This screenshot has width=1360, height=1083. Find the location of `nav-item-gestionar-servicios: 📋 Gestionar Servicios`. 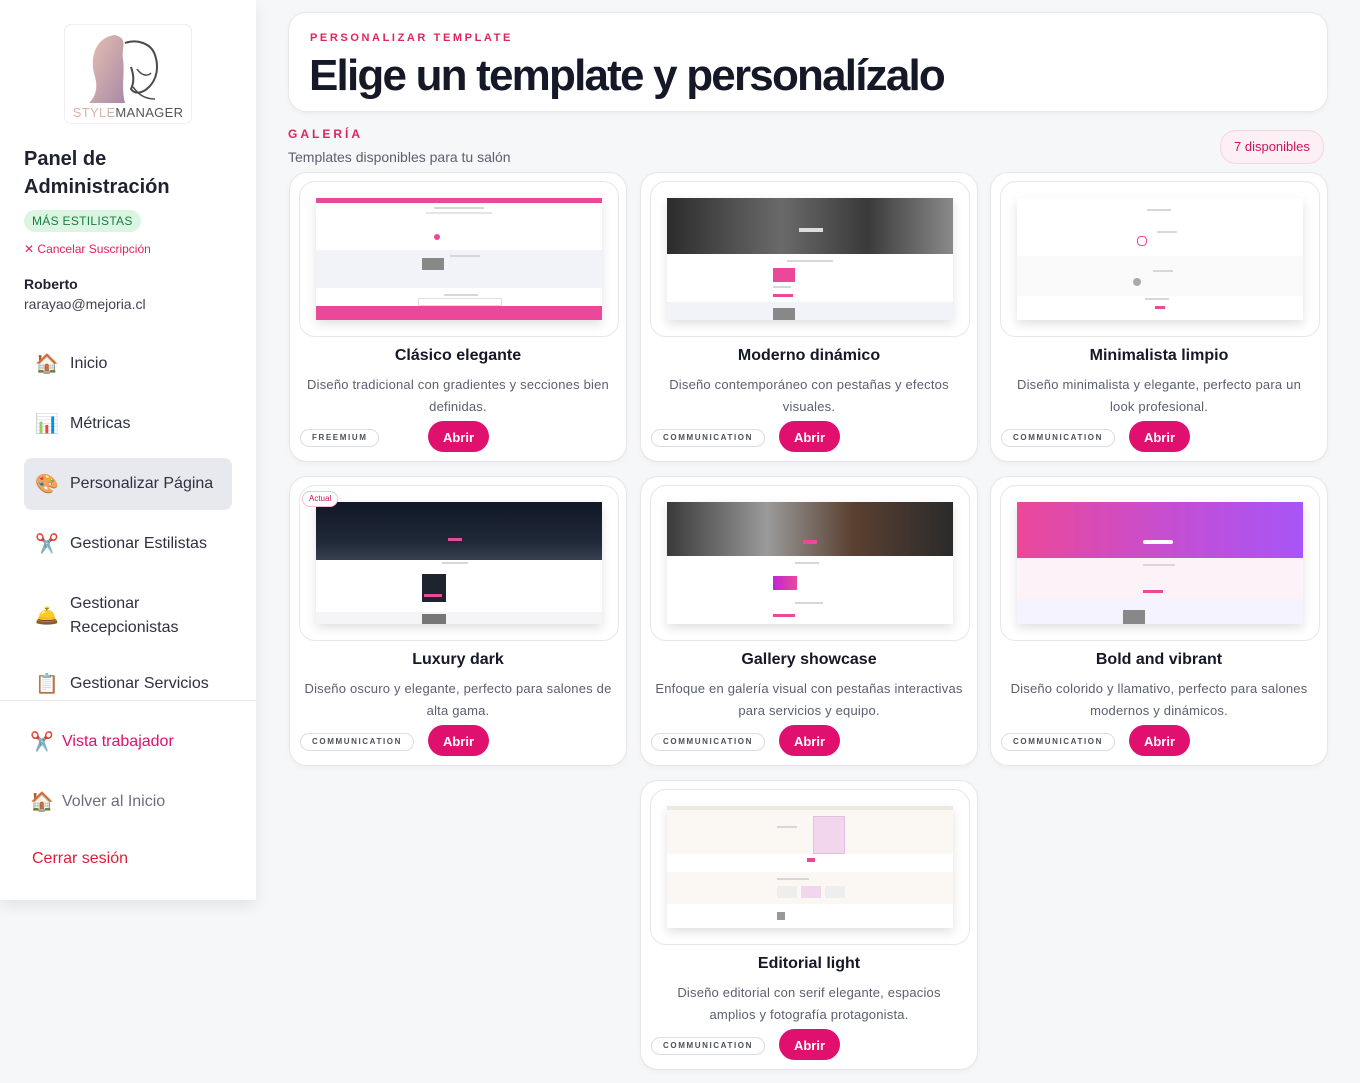

nav-item-gestionar-servicios: 📋 Gestionar Servicios is located at coordinates (128, 684).